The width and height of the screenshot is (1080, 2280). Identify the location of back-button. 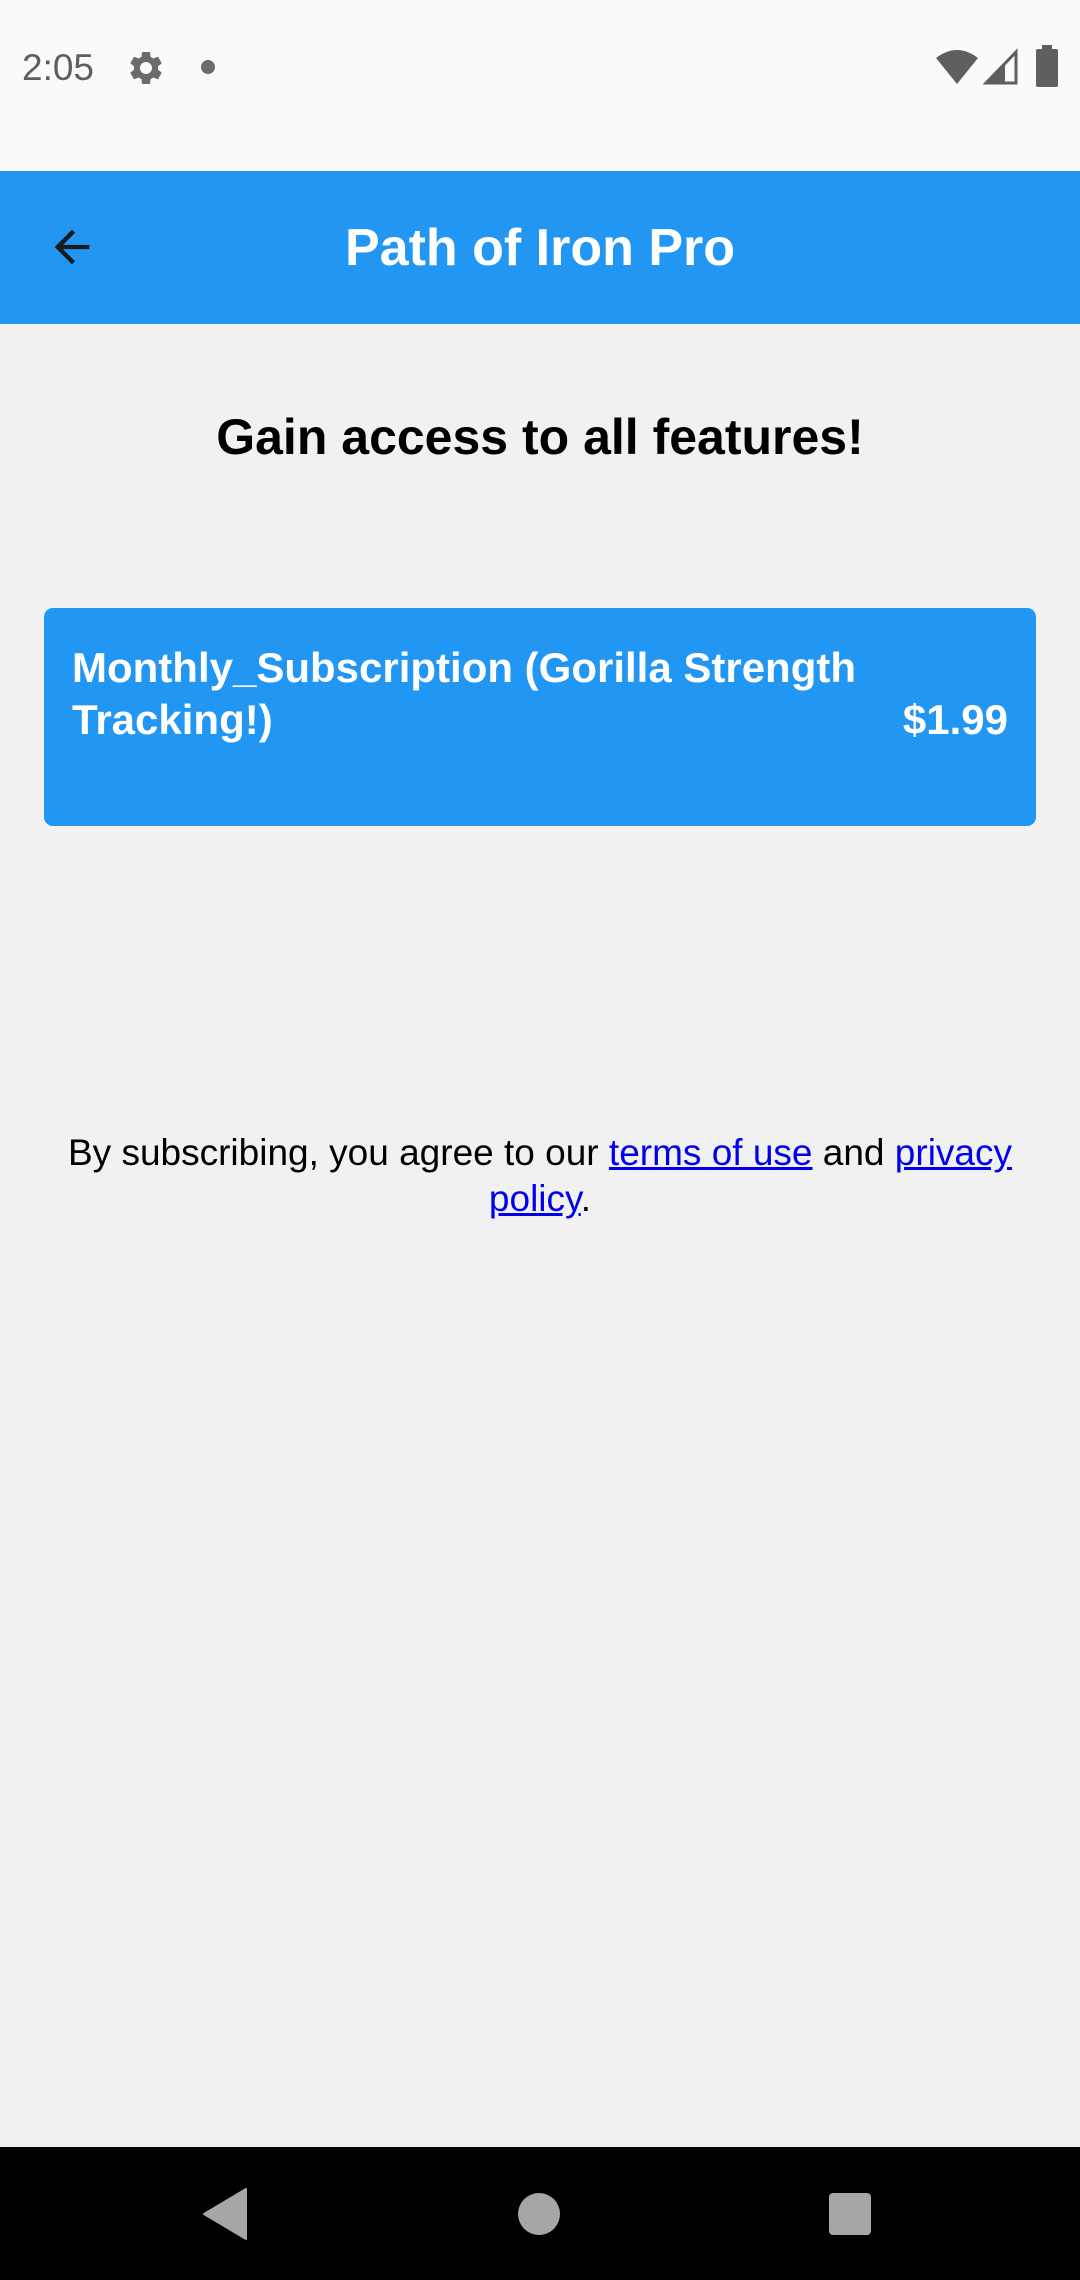
(72, 247).